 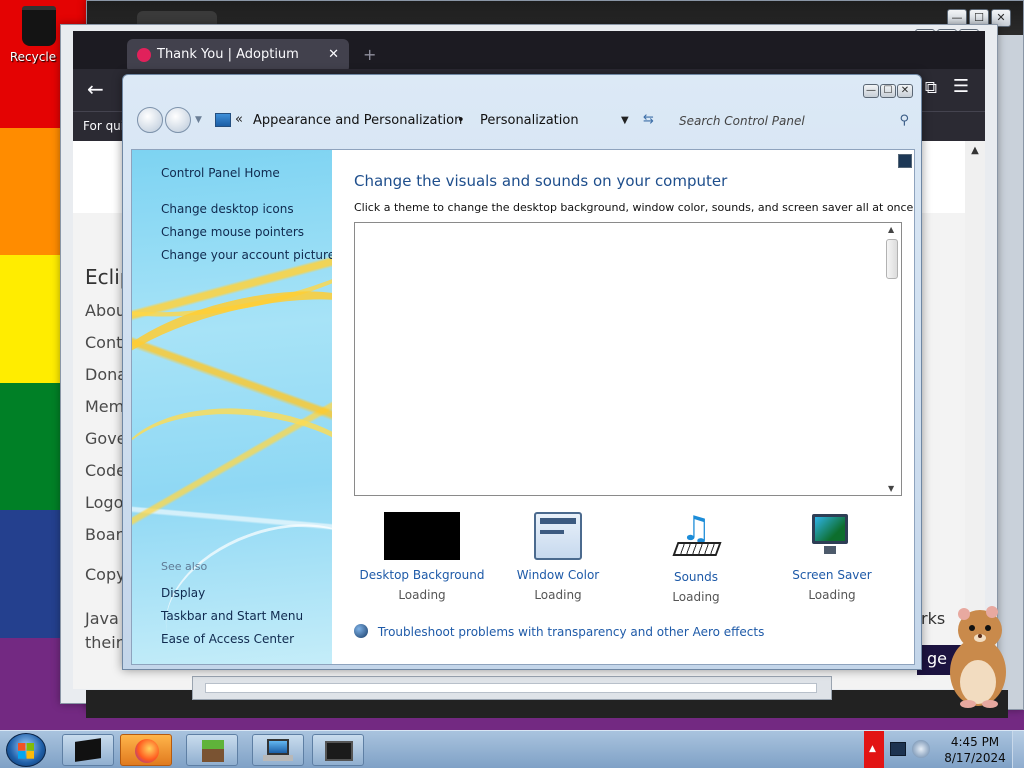 I want to click on close-button: ✕, so click(x=905, y=91).